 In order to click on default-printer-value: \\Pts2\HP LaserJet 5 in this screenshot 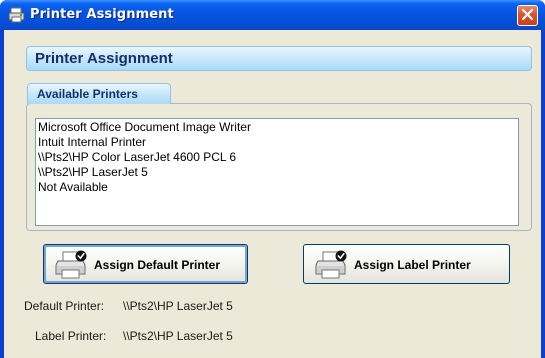, I will do `click(178, 306)`.